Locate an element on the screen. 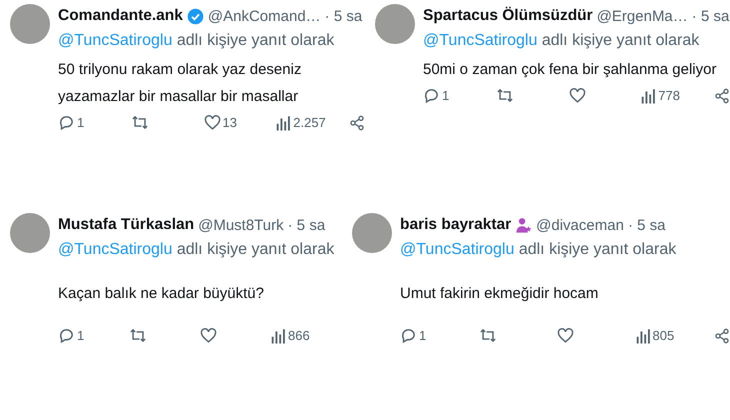  post-text: 50 trilyonu rakam olarak yaz deseniz is located at coordinates (180, 70).